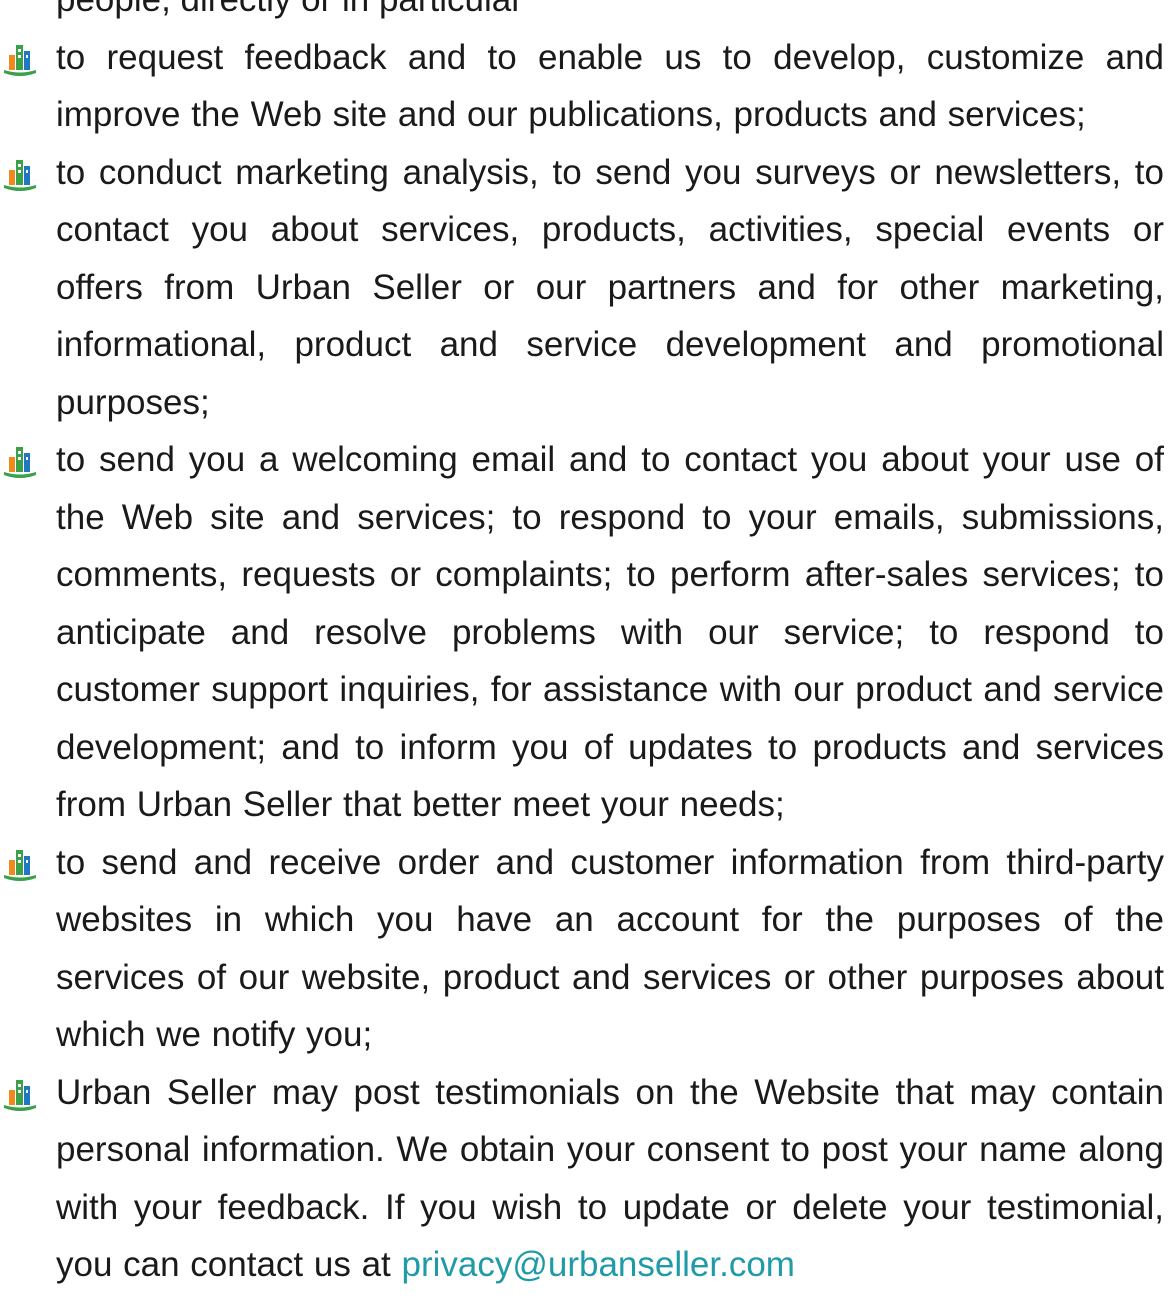 The width and height of the screenshot is (1171, 1304). What do you see at coordinates (597, 1264) in the screenshot?
I see `privacy-email-link: privacy@urbanseller.com` at bounding box center [597, 1264].